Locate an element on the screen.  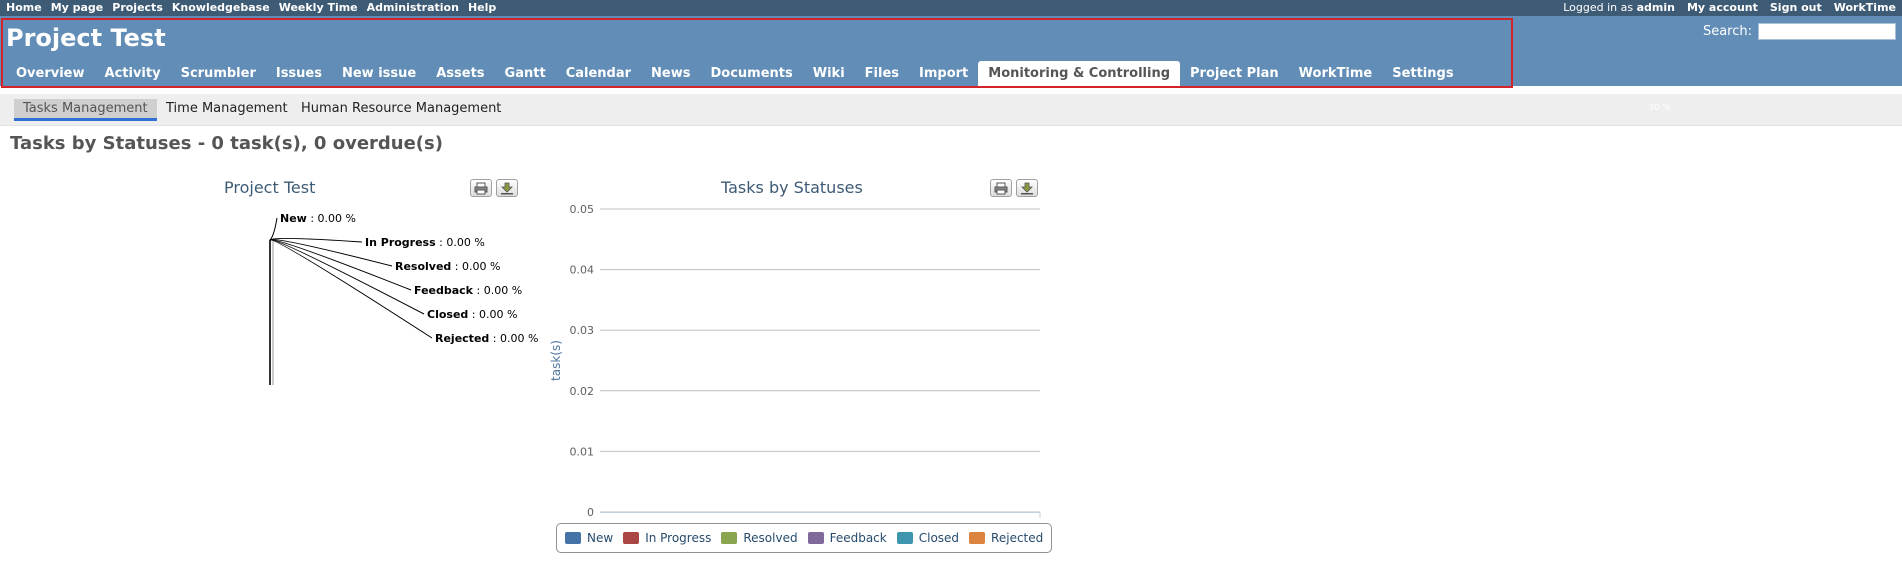
tab-calendar: Calendar is located at coordinates (598, 73).